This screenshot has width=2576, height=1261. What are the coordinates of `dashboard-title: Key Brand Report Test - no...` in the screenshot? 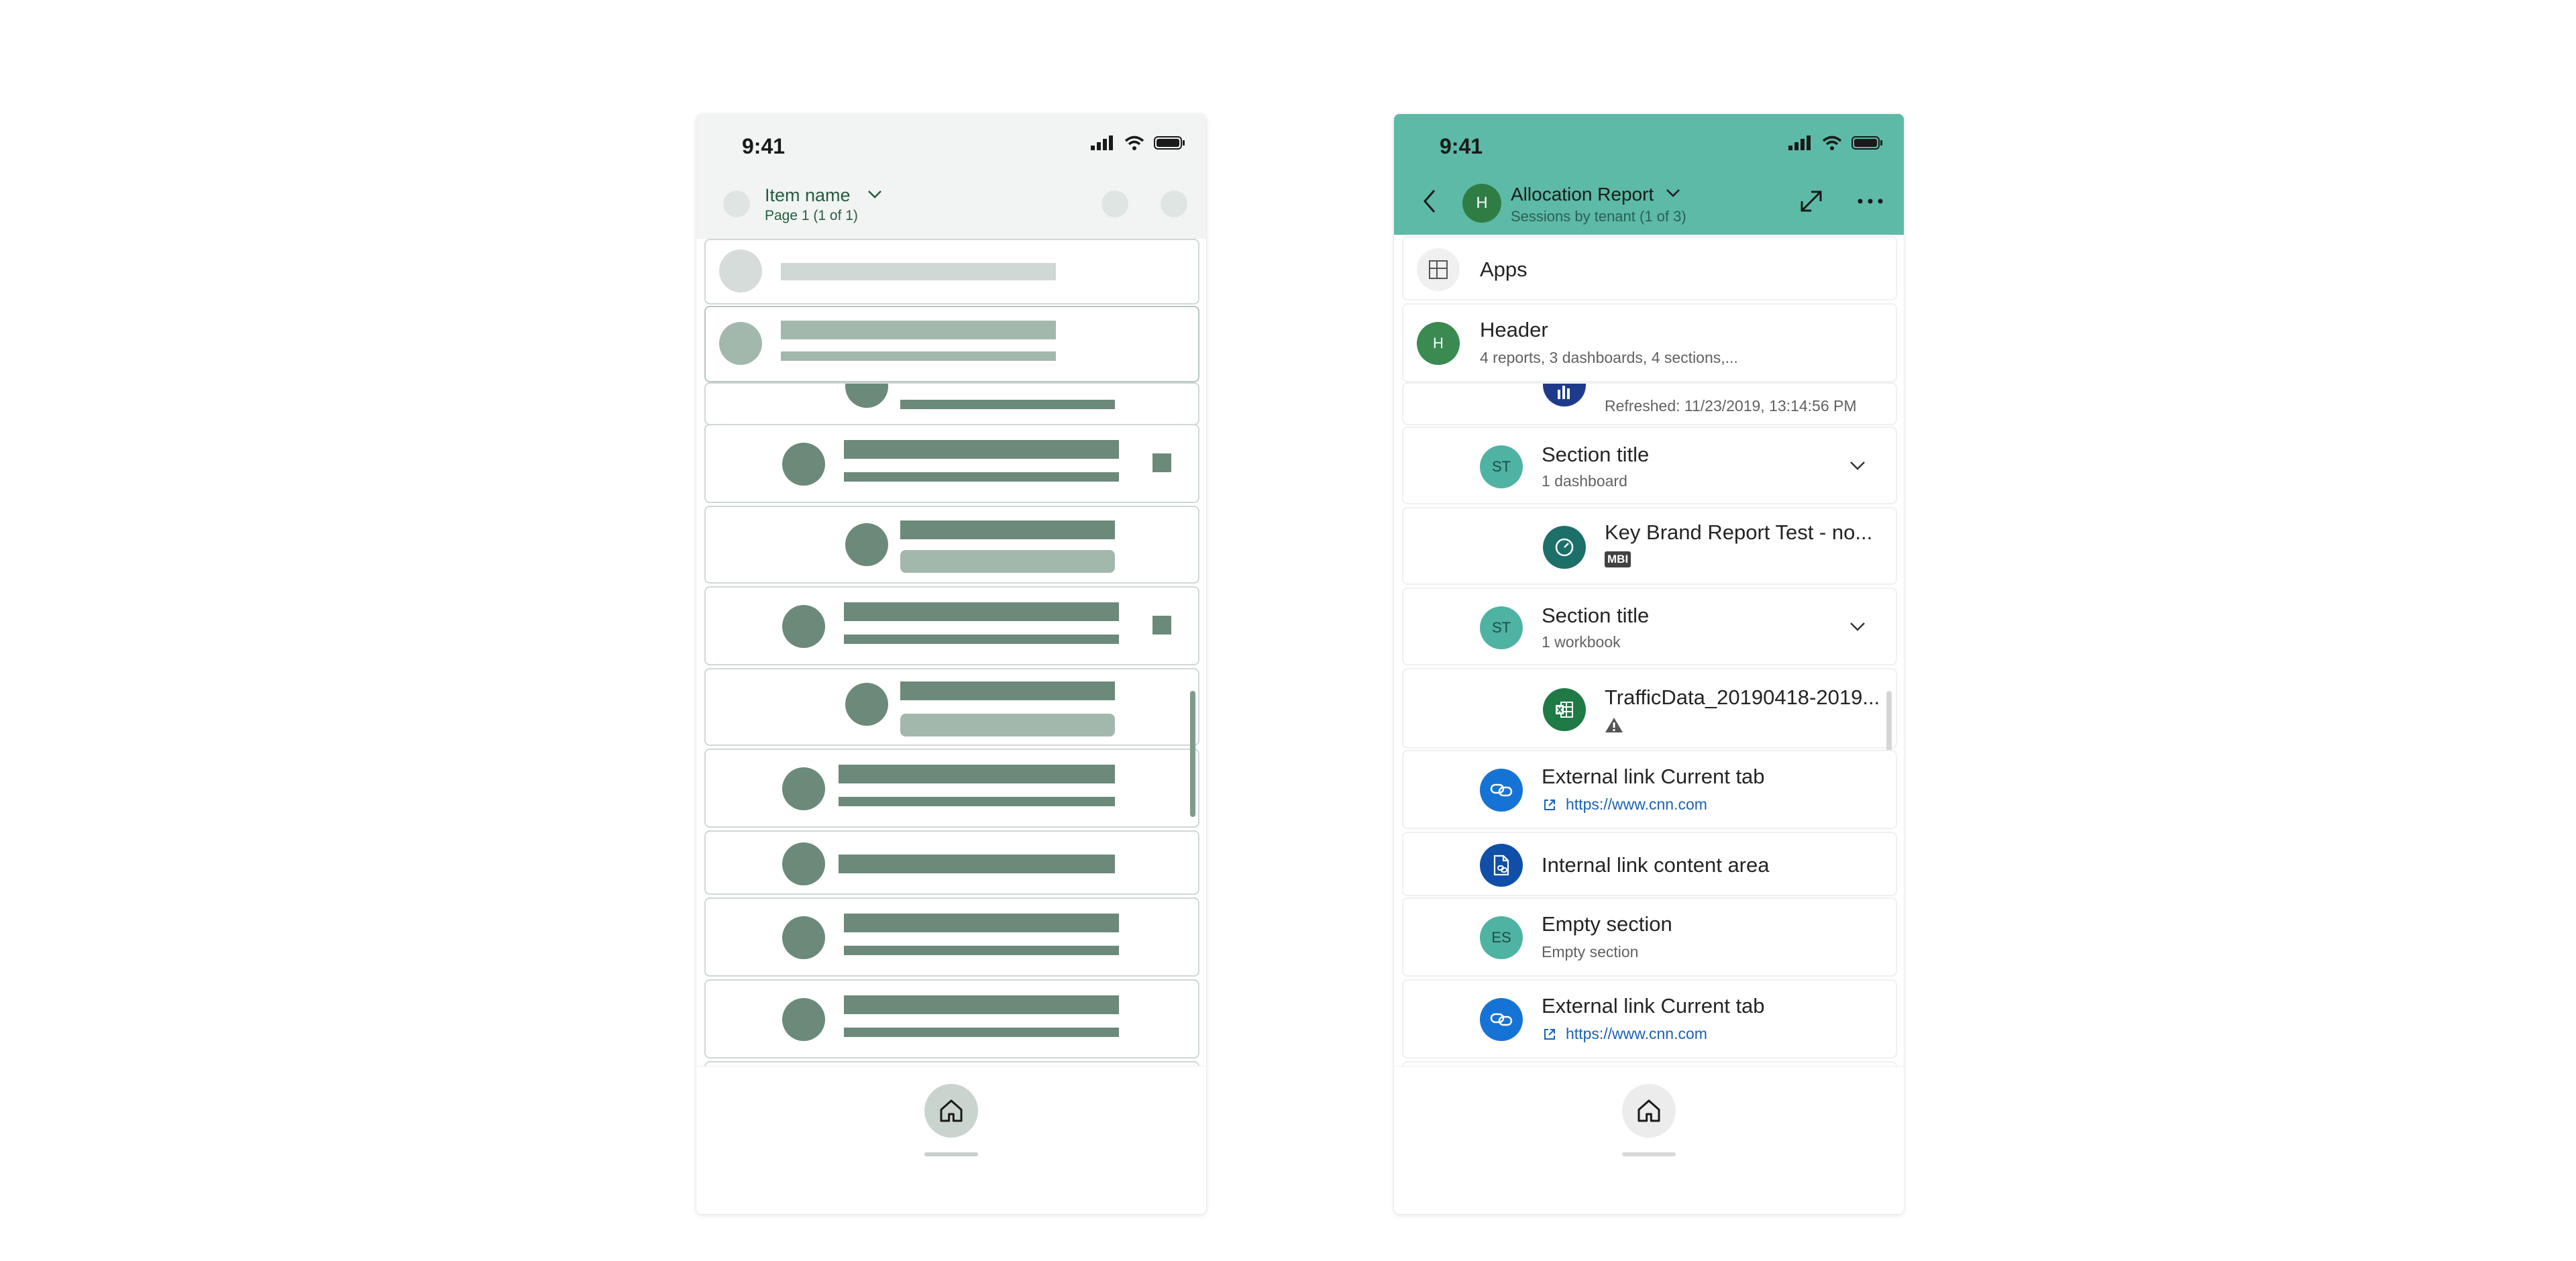 It's located at (1739, 532).